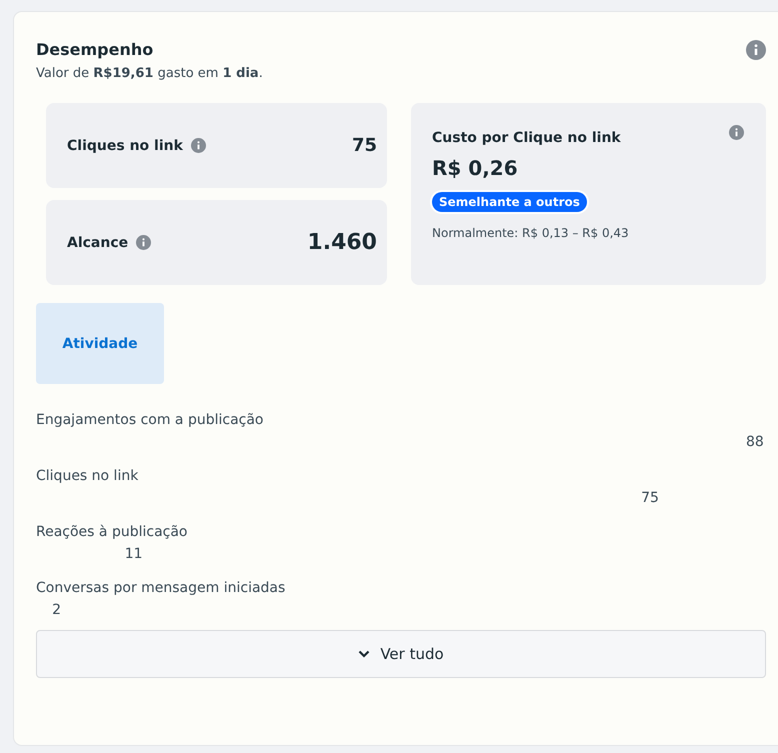 The image size is (778, 753). I want to click on cost-label: Custo por Clique no link, so click(526, 138).